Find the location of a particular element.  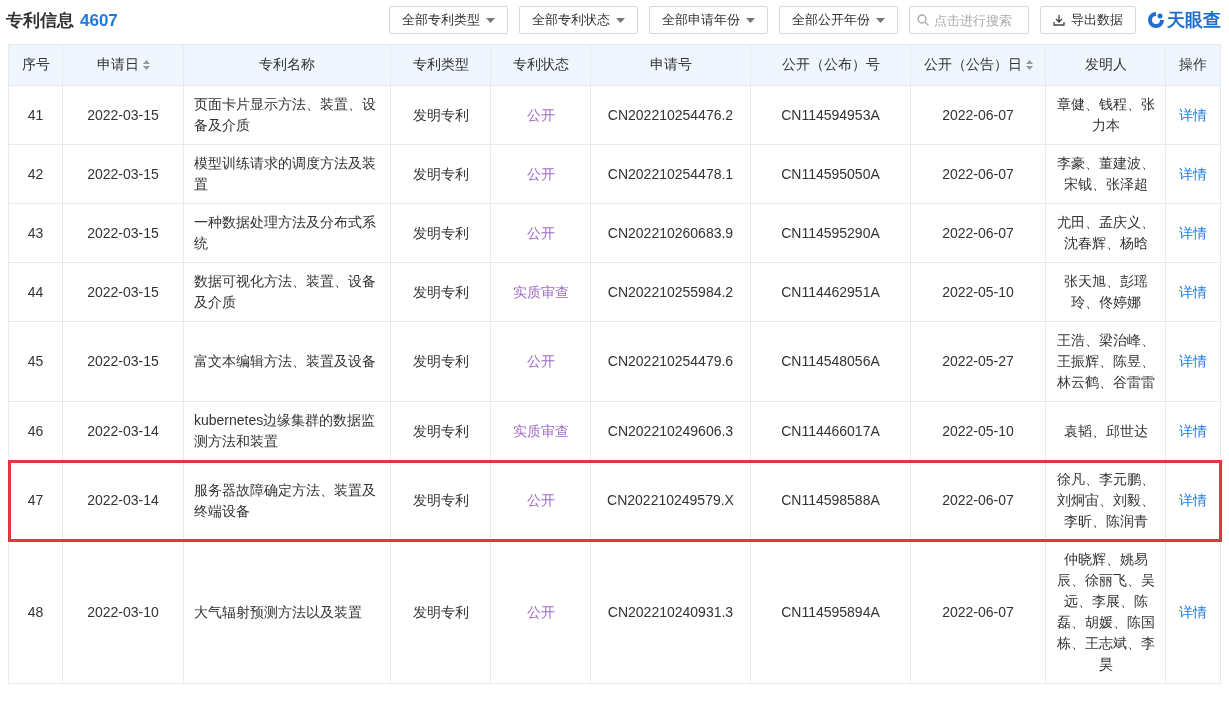

patent-name: 页面卡片显示方法、装置、设备及介质 is located at coordinates (287, 115).